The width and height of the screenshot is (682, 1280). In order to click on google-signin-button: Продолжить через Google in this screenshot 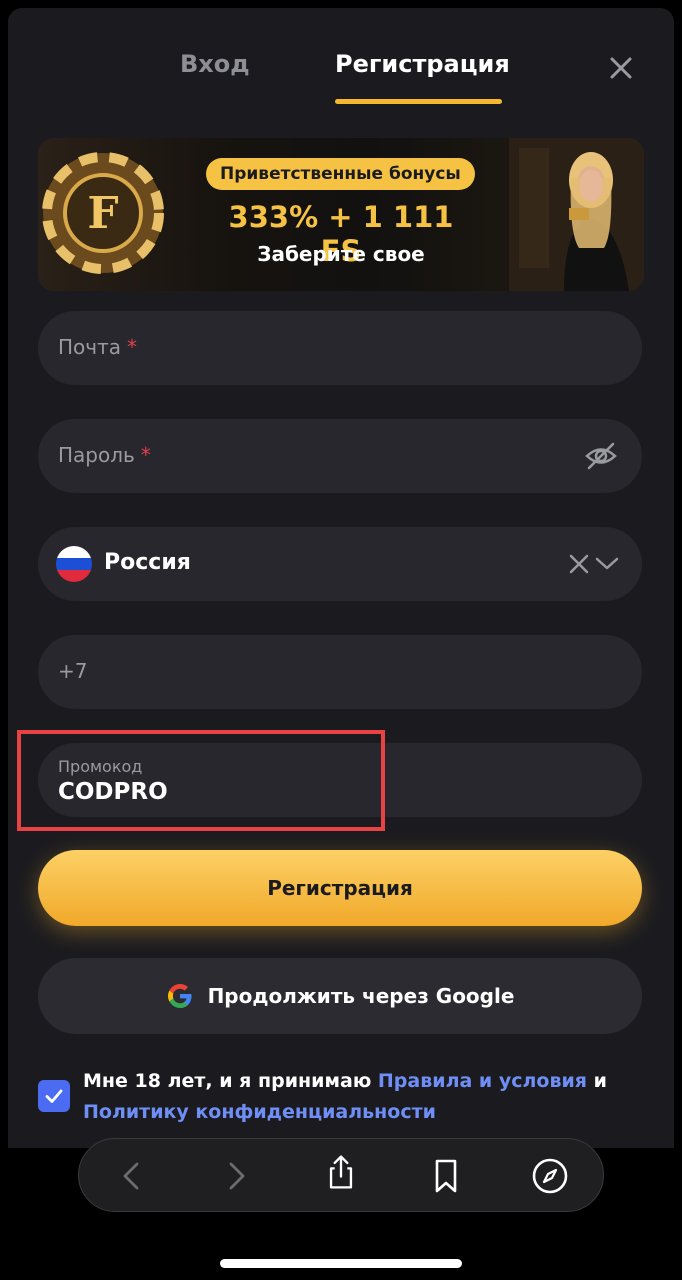, I will do `click(340, 996)`.